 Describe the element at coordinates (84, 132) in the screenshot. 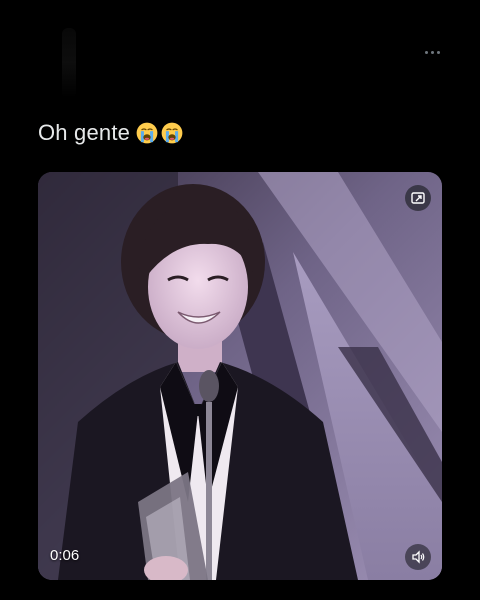

I see `tweet-text-body: Oh gente` at that location.